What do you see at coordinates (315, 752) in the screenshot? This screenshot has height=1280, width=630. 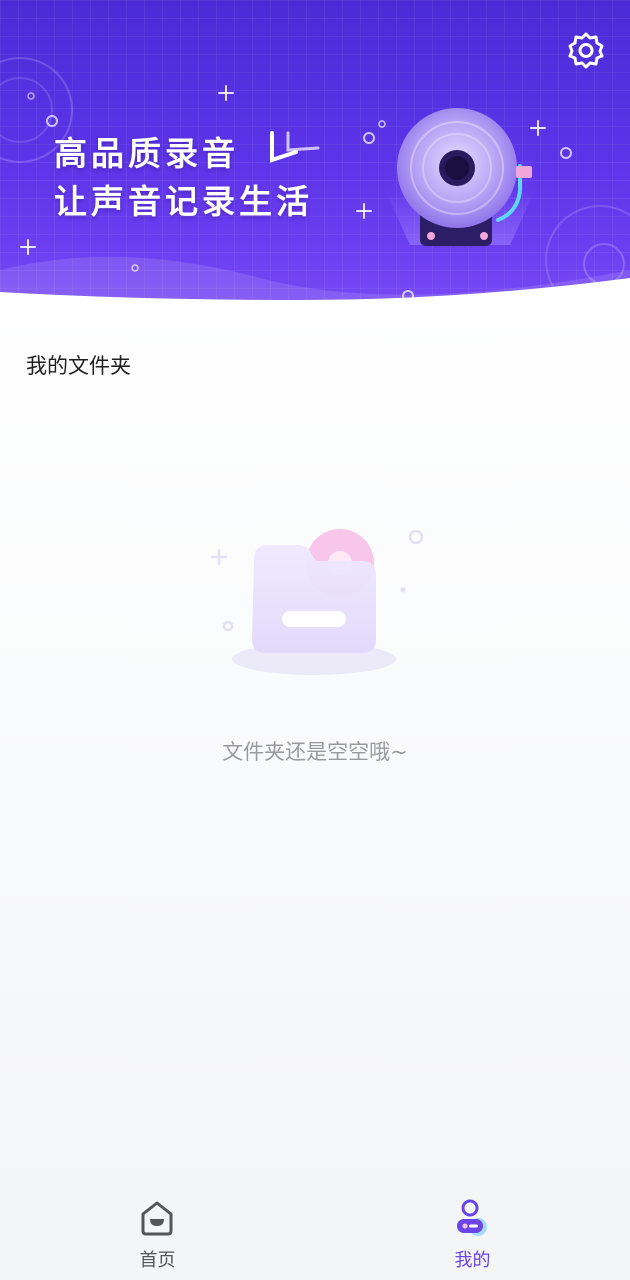 I see `empty-folder-message: 文件夹还是空空哦~` at bounding box center [315, 752].